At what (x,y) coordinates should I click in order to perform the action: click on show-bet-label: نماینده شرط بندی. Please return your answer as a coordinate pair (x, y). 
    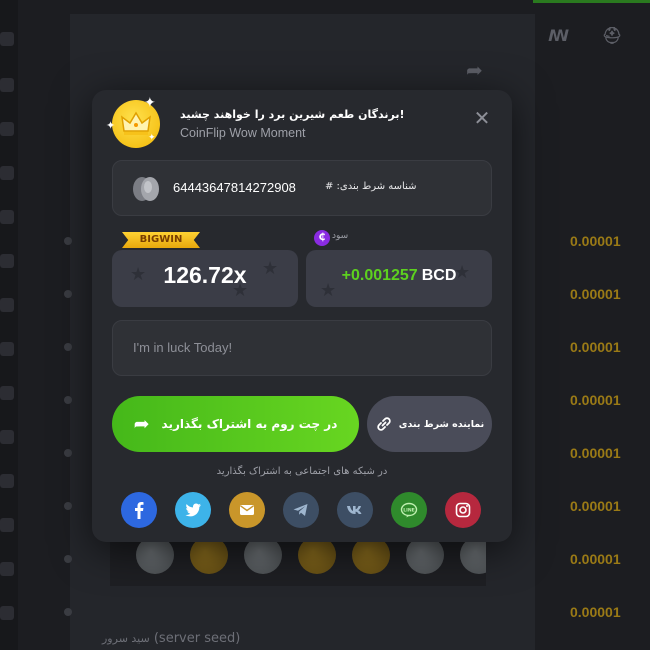
    Looking at the image, I should click on (441, 424).